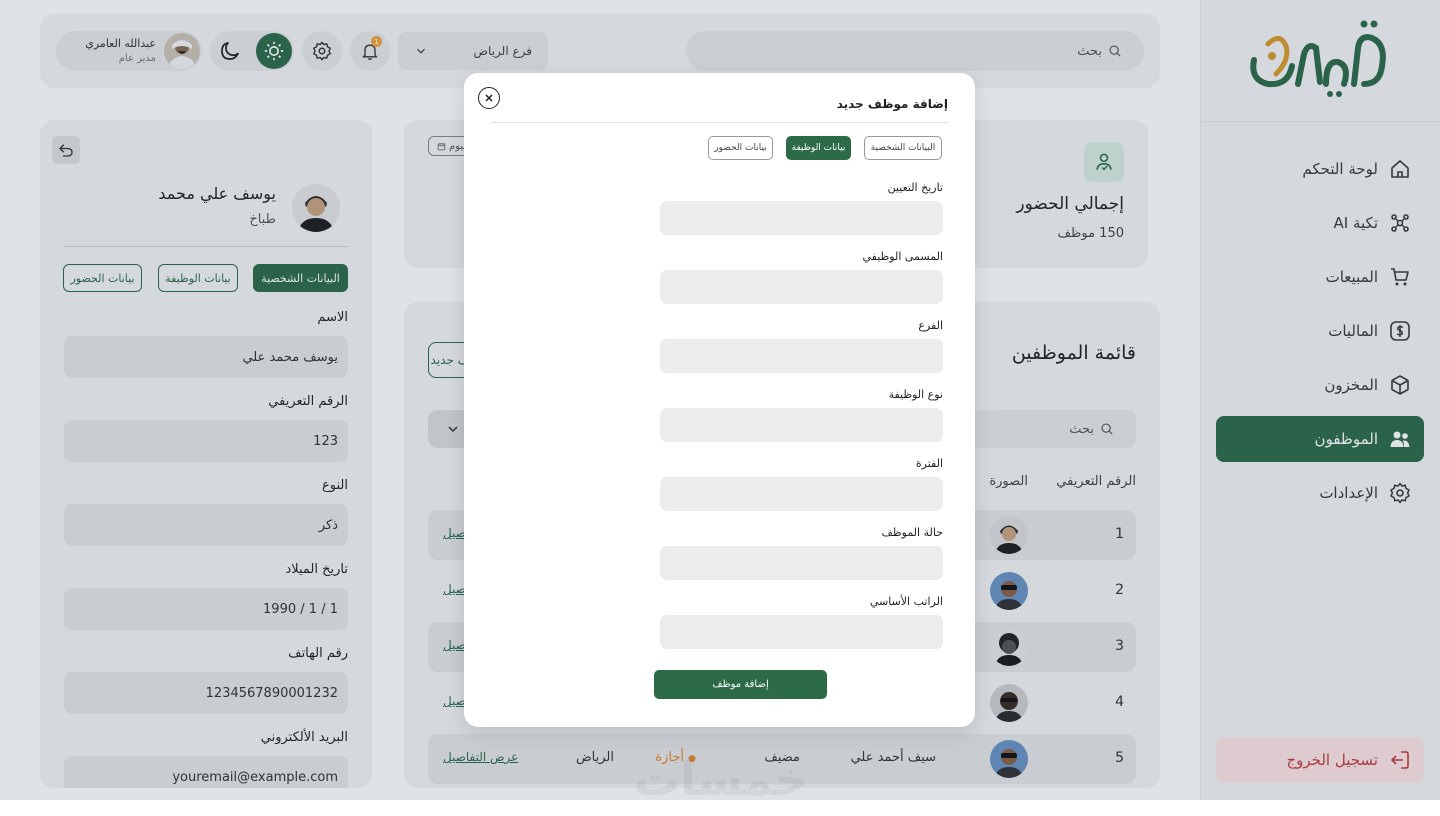 This screenshot has width=1440, height=816. What do you see at coordinates (719, 122) in the screenshot?
I see `modal-divider` at bounding box center [719, 122].